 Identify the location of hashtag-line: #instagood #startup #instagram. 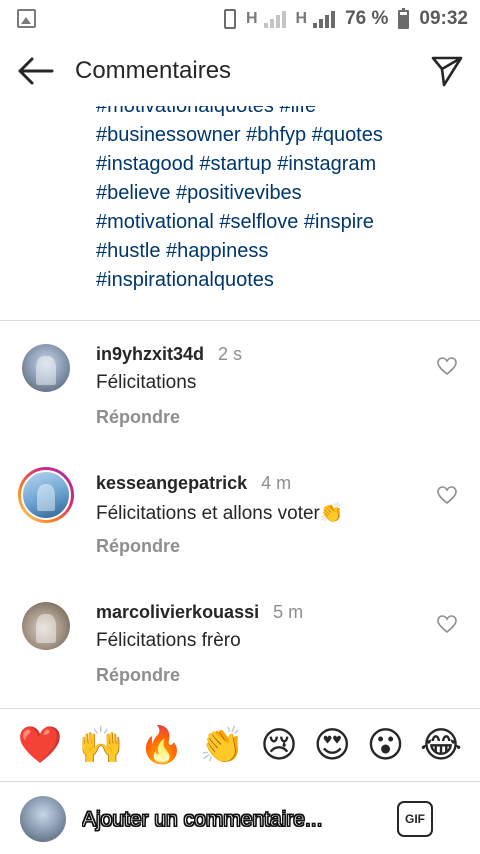
(281, 164).